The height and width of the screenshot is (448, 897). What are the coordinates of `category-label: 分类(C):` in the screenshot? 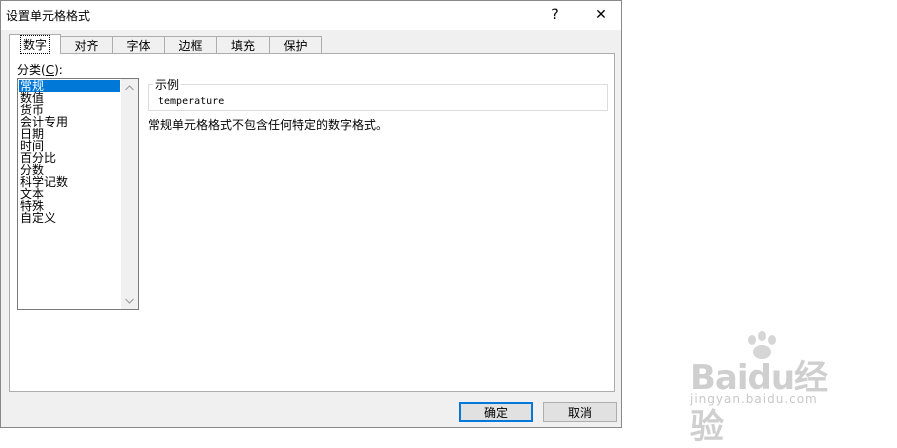 It's located at (40, 69).